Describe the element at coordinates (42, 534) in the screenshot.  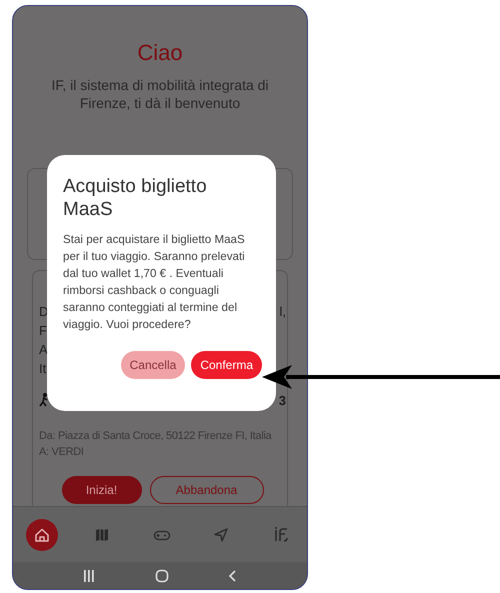
I see `tab-item` at that location.